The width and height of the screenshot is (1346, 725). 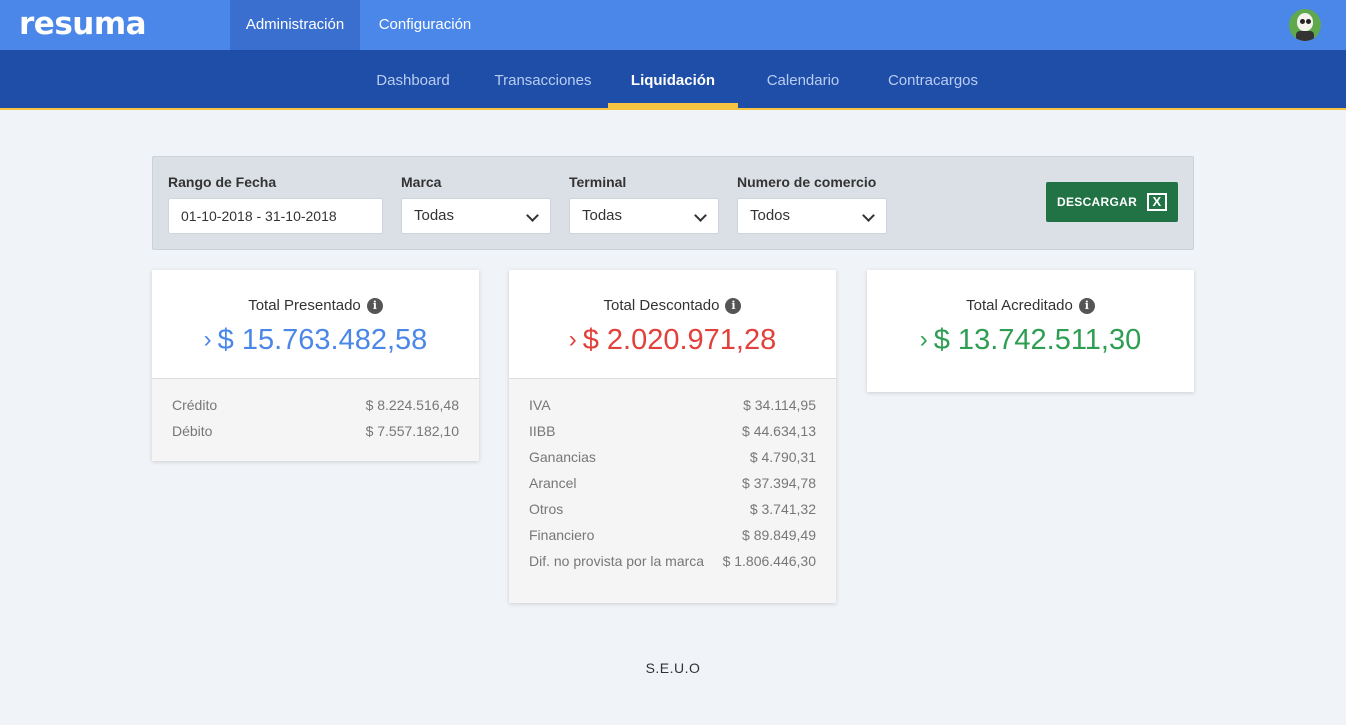 I want to click on card-title-text: Total Descontado, so click(x=661, y=305).